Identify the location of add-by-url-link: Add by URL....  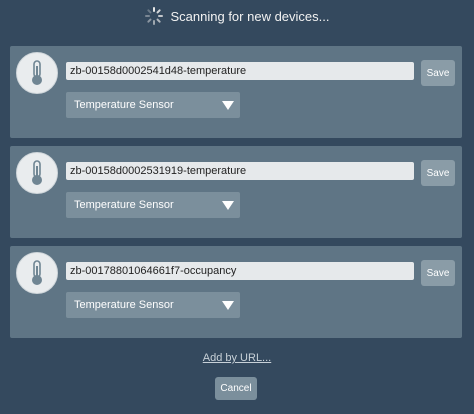
(237, 358).